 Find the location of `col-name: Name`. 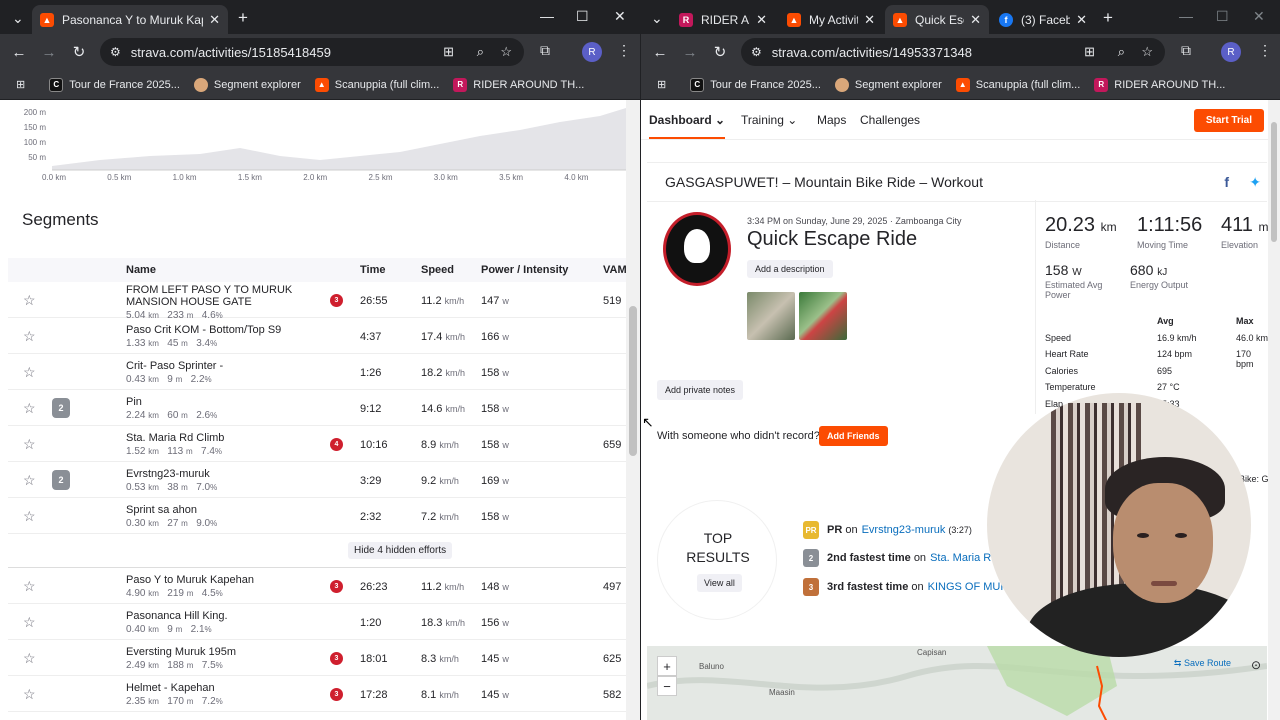

col-name: Name is located at coordinates (141, 270).